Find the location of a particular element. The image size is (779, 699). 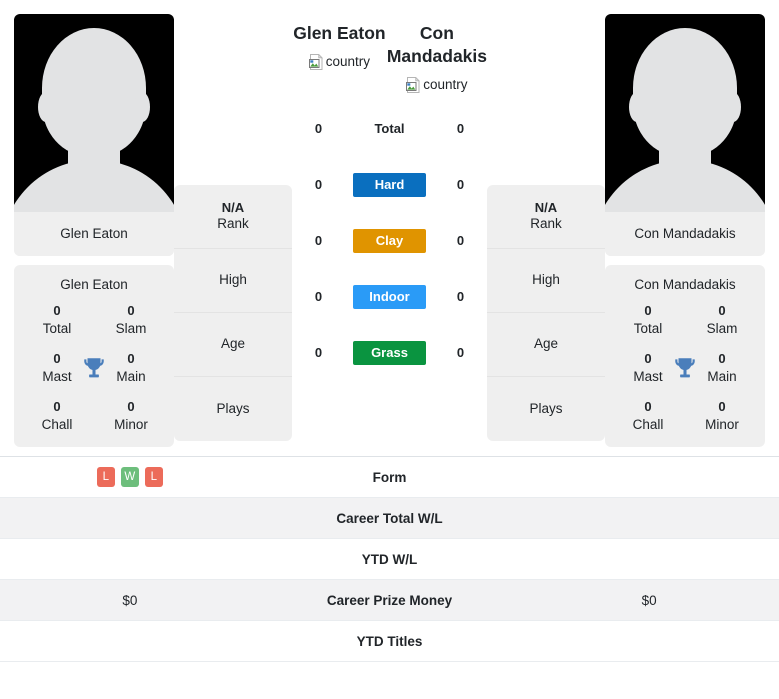

form-badge-win: W is located at coordinates (129, 477).